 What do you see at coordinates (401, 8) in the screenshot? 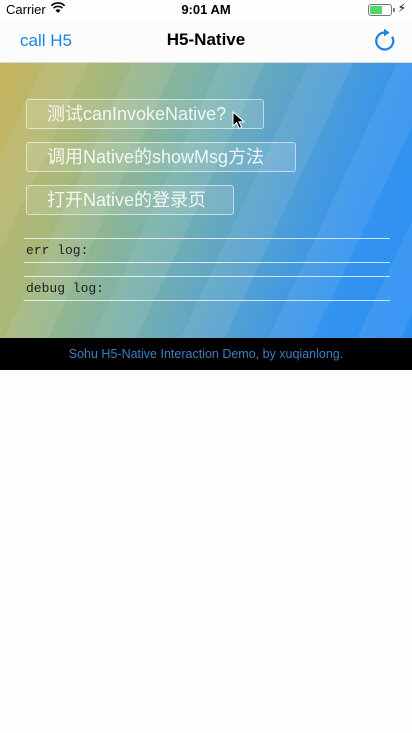
I see `charging-icon: ⚡` at bounding box center [401, 8].